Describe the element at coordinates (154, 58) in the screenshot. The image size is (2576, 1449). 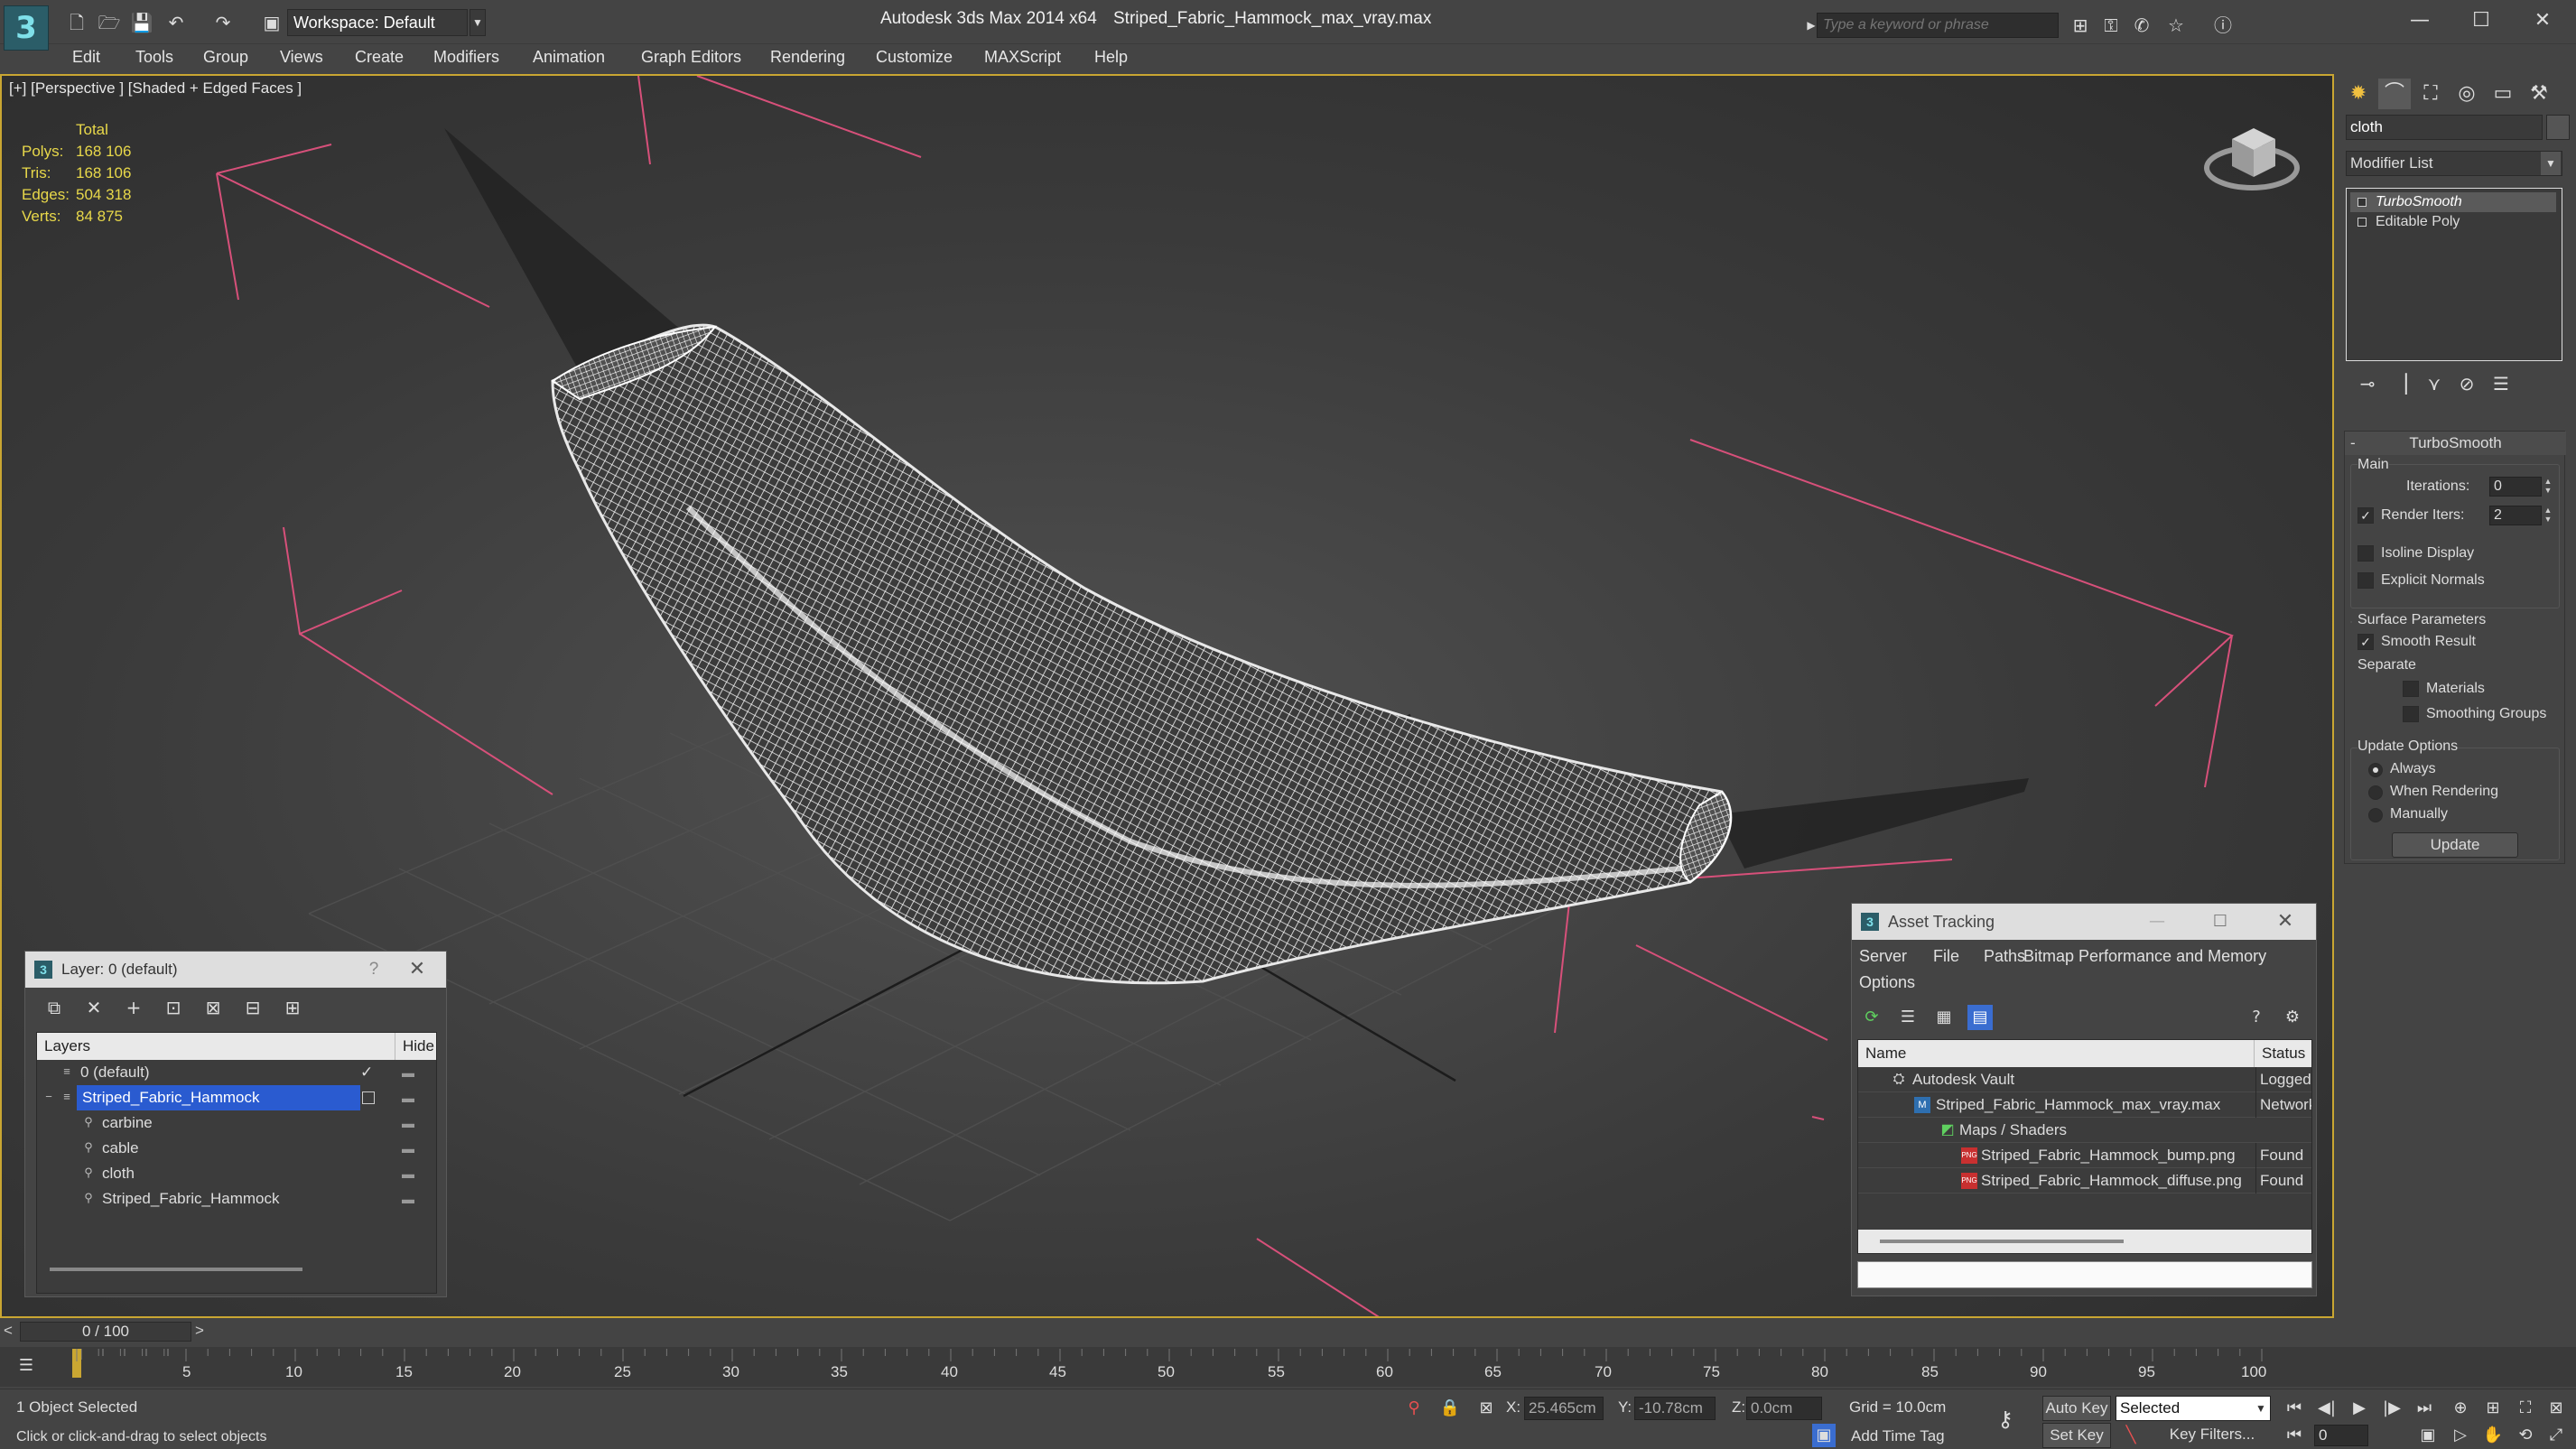
I see `menu-tools: Tools` at that location.